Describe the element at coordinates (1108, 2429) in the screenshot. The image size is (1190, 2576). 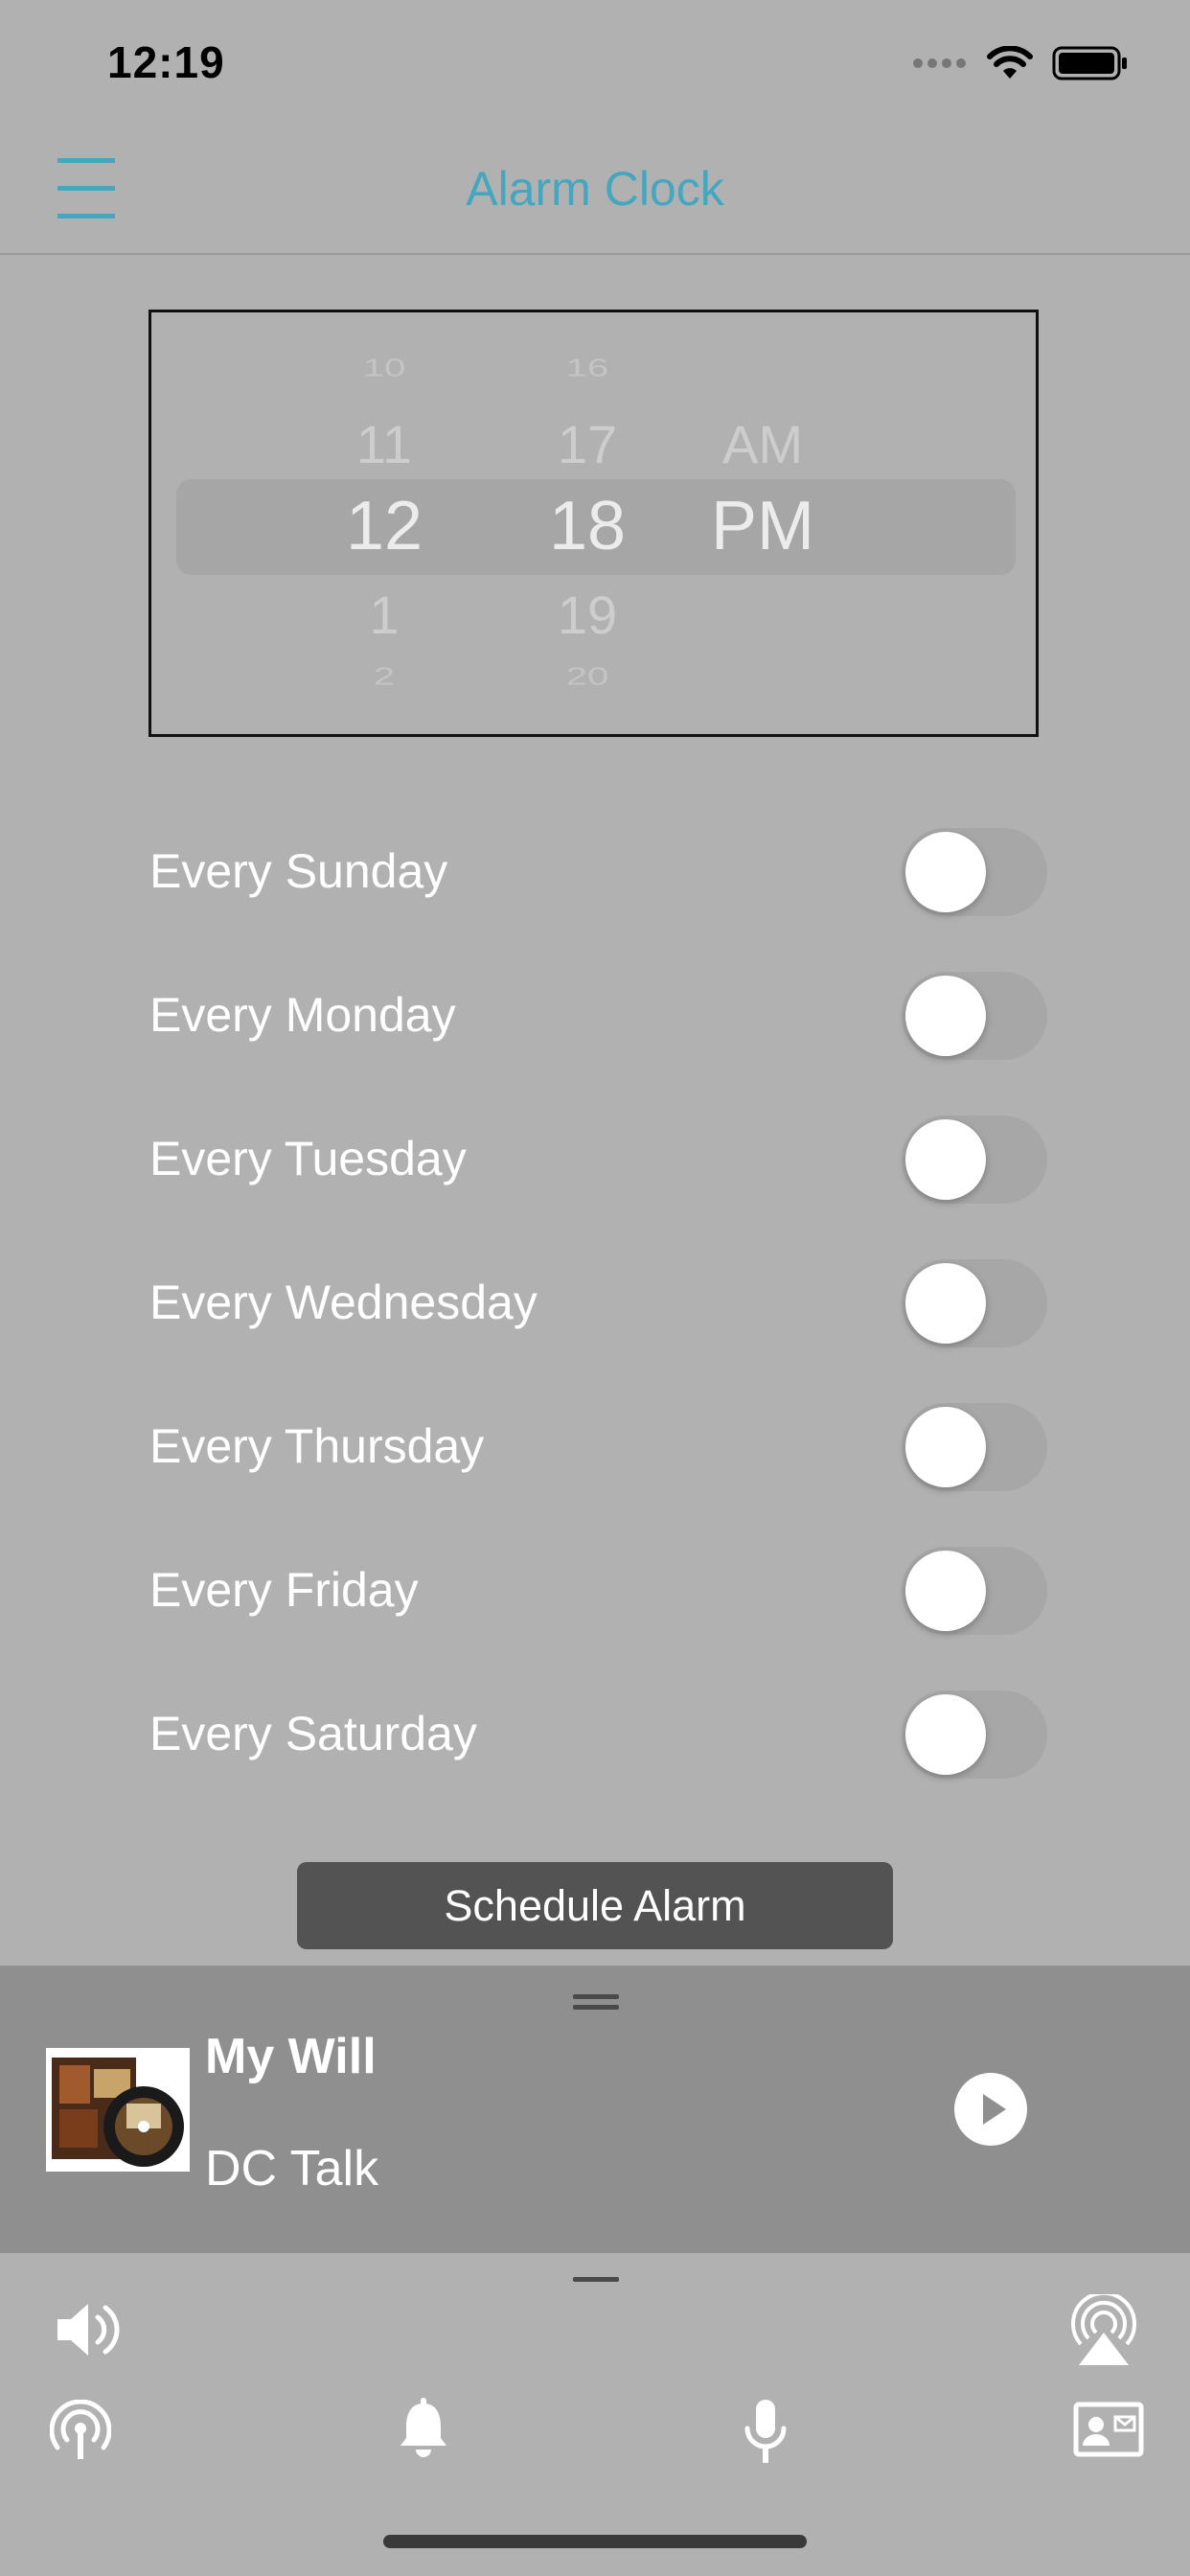
I see `contact-card-icon` at that location.